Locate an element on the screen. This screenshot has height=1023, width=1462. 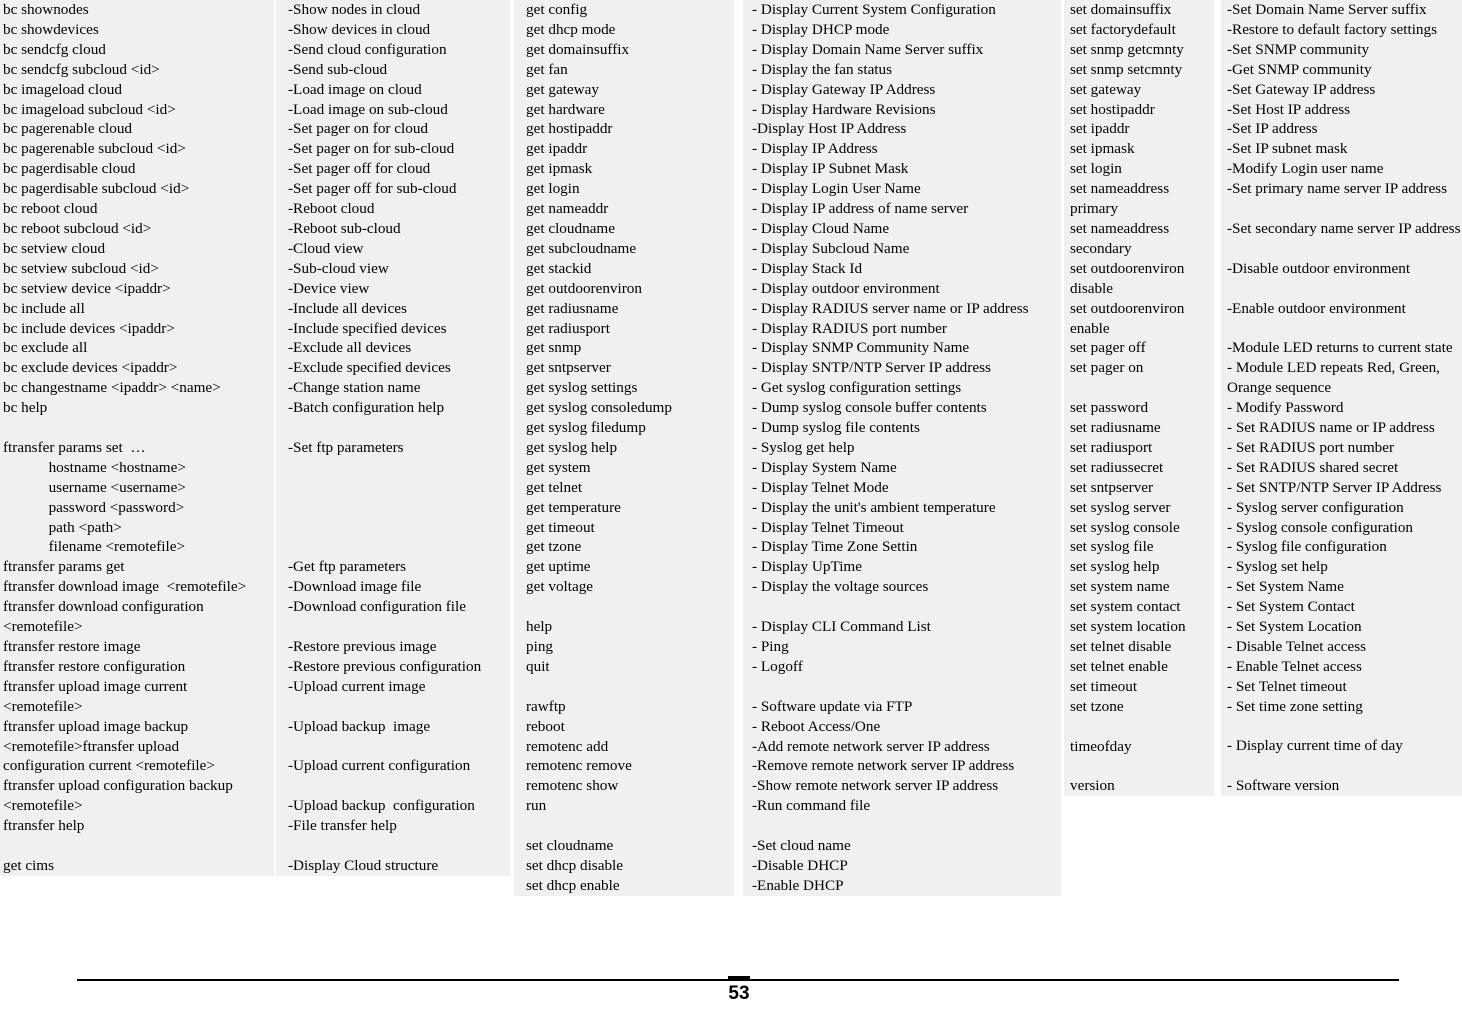
command-line: get gateway is located at coordinates (562, 89).